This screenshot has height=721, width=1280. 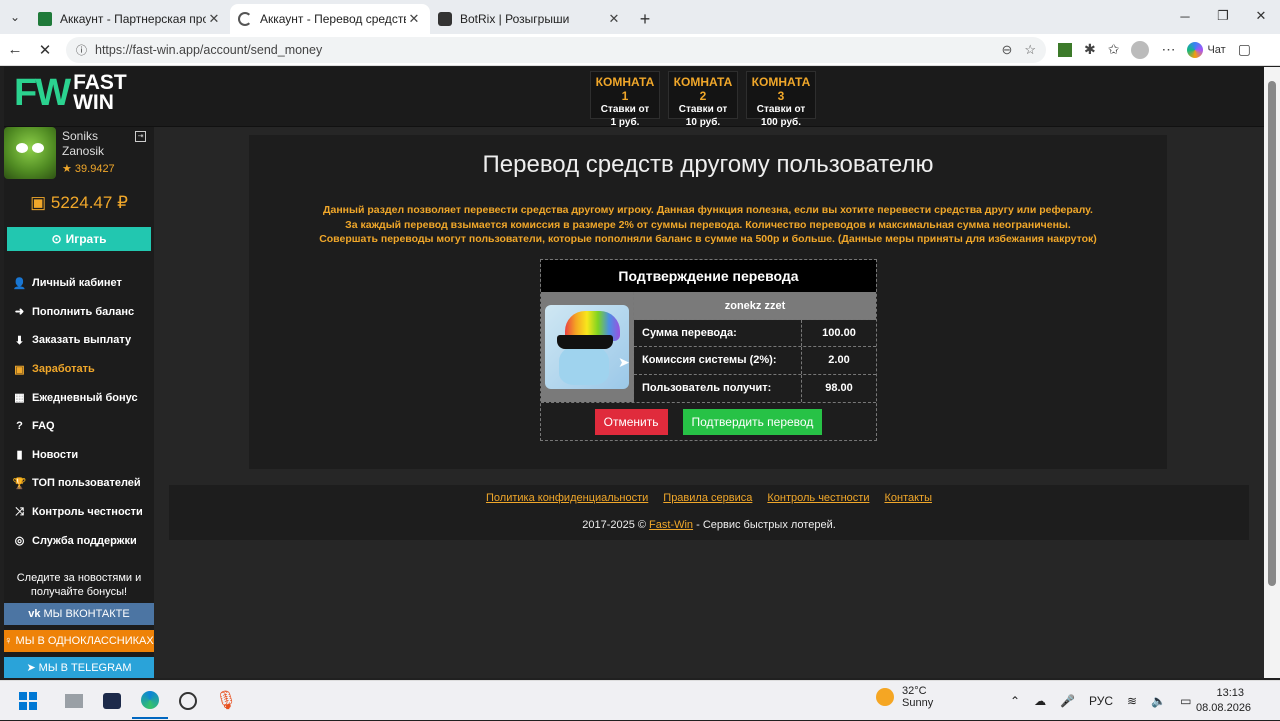 I want to click on user-avatar, so click(x=30, y=153).